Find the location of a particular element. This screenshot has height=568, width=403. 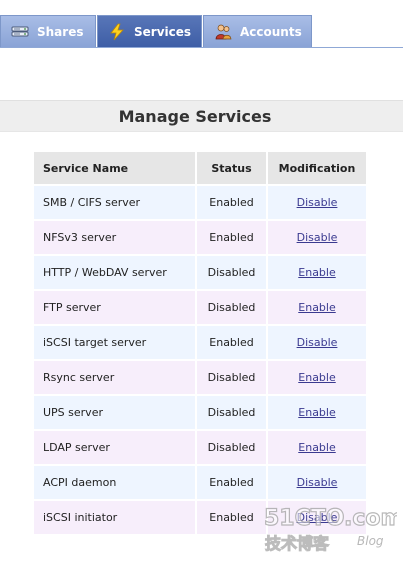

service-name: SMB / CIFS server is located at coordinates (114, 202).